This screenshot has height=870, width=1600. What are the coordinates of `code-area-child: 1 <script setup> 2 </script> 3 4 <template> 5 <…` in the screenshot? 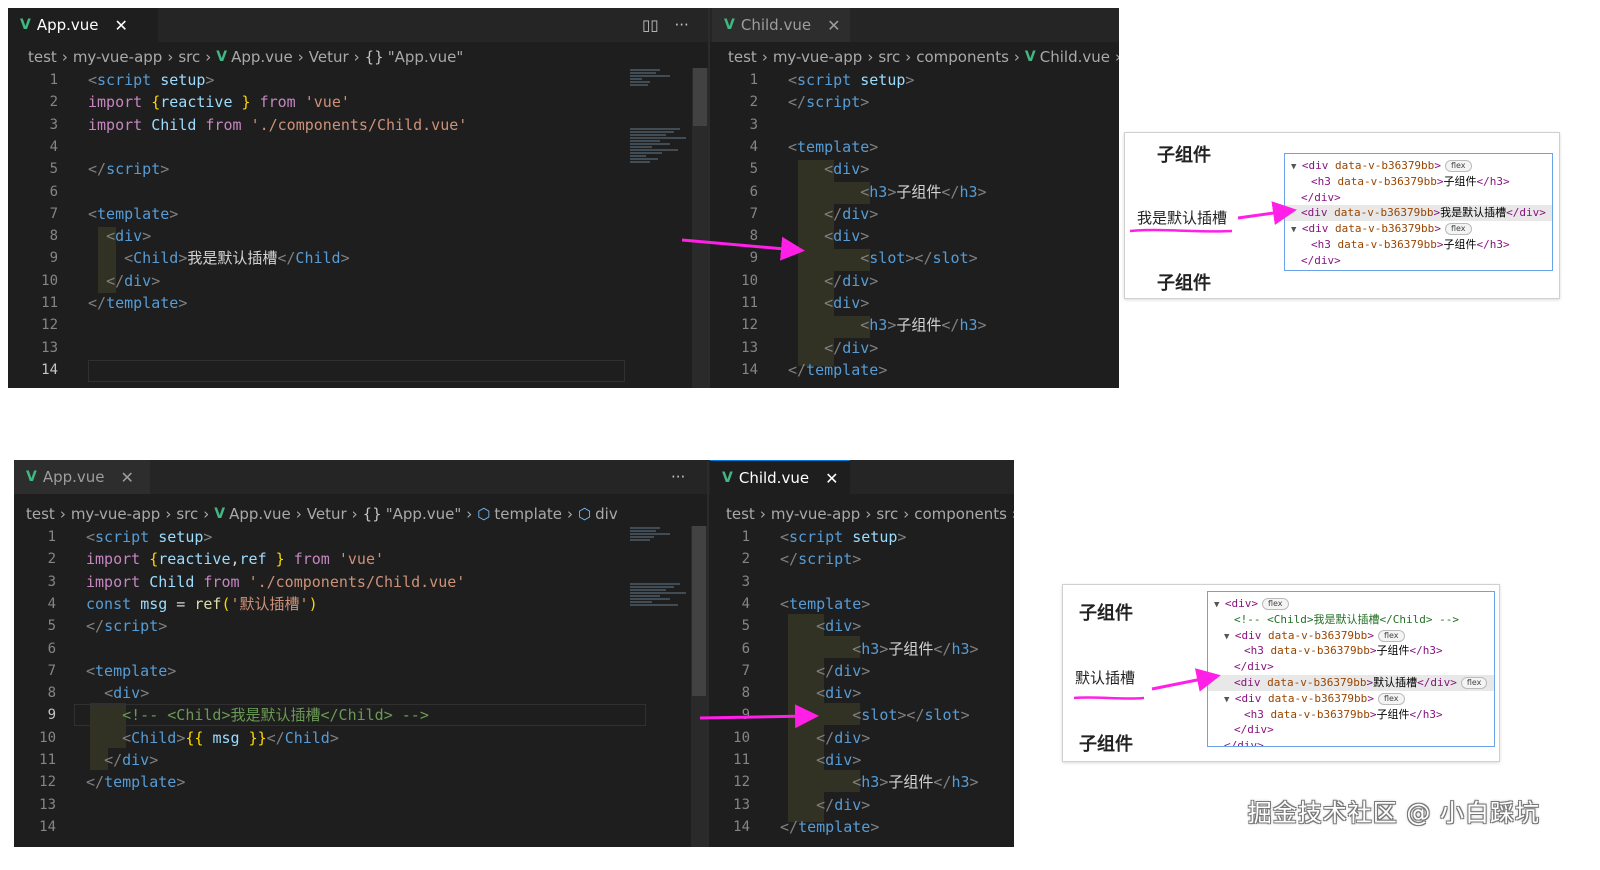 It's located at (857, 686).